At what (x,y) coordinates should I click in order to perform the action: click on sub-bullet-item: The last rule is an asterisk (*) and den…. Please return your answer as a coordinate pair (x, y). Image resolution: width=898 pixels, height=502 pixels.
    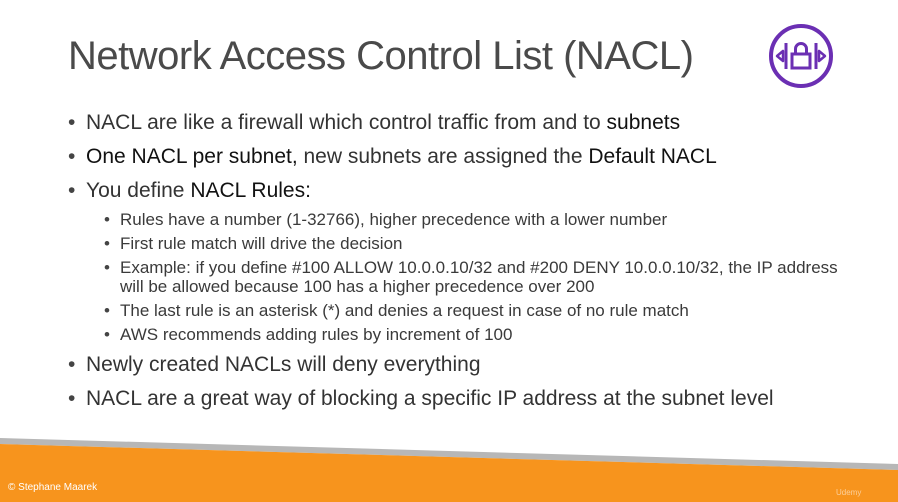
    Looking at the image, I should click on (481, 310).